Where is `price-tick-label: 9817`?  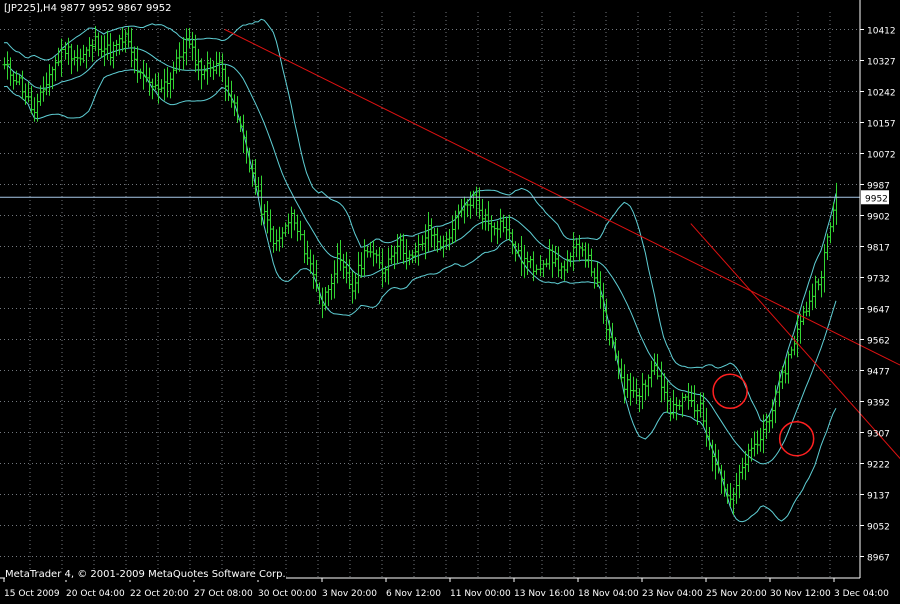
price-tick-label: 9817 is located at coordinates (878, 249).